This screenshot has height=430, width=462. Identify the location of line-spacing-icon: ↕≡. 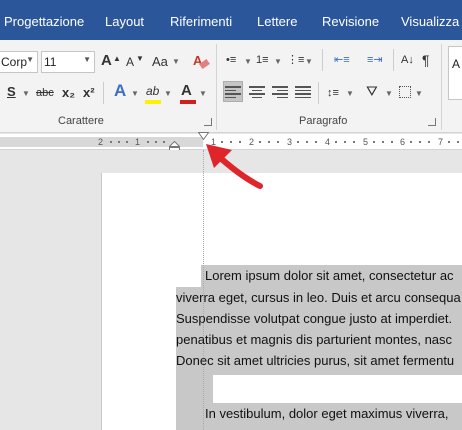
(333, 93).